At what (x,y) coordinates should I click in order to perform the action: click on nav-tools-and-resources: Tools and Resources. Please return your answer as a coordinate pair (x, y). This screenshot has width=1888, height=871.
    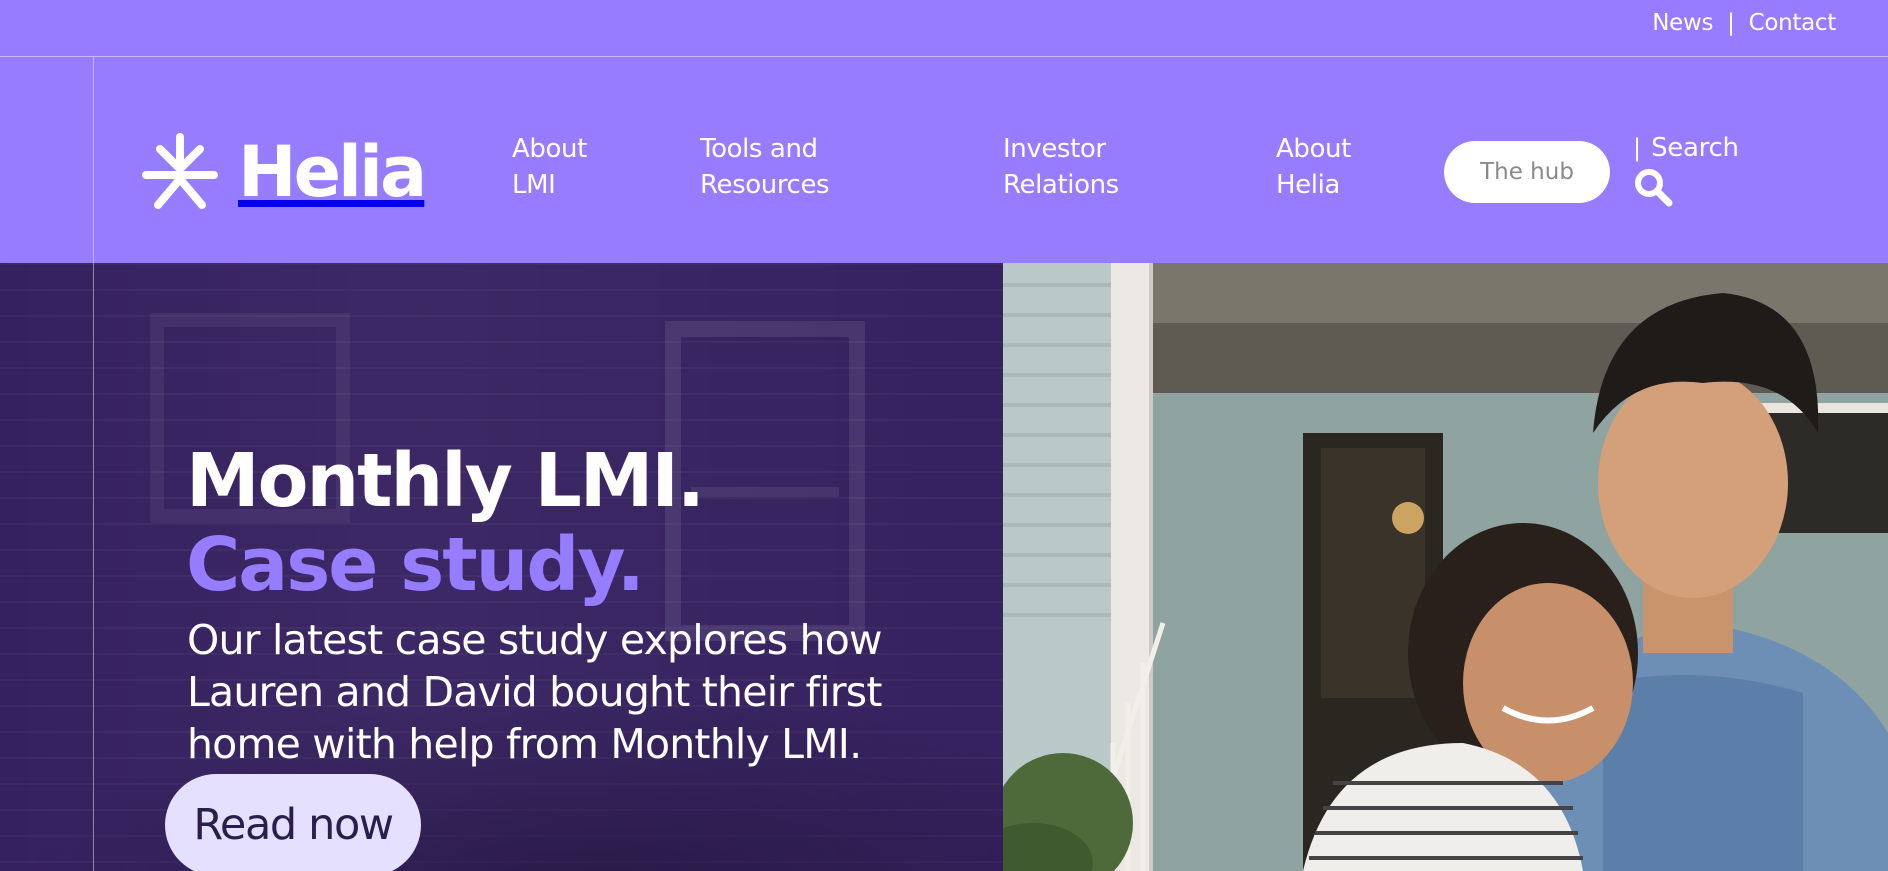
    Looking at the image, I should click on (800, 167).